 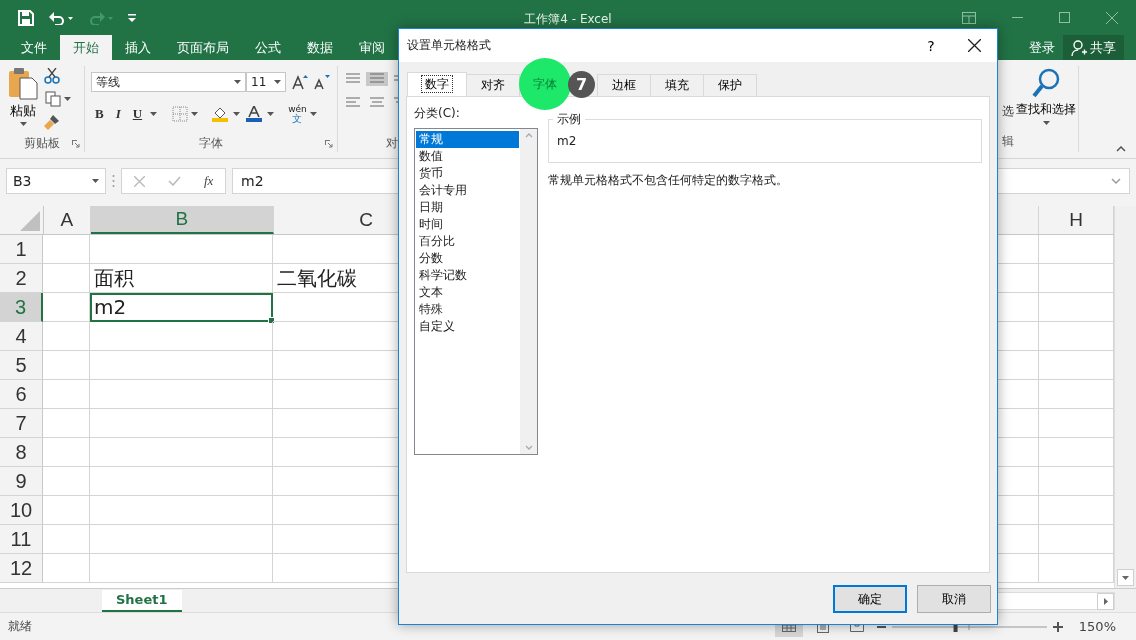 What do you see at coordinates (34, 47) in the screenshot?
I see `ribbon-tab: 文件` at bounding box center [34, 47].